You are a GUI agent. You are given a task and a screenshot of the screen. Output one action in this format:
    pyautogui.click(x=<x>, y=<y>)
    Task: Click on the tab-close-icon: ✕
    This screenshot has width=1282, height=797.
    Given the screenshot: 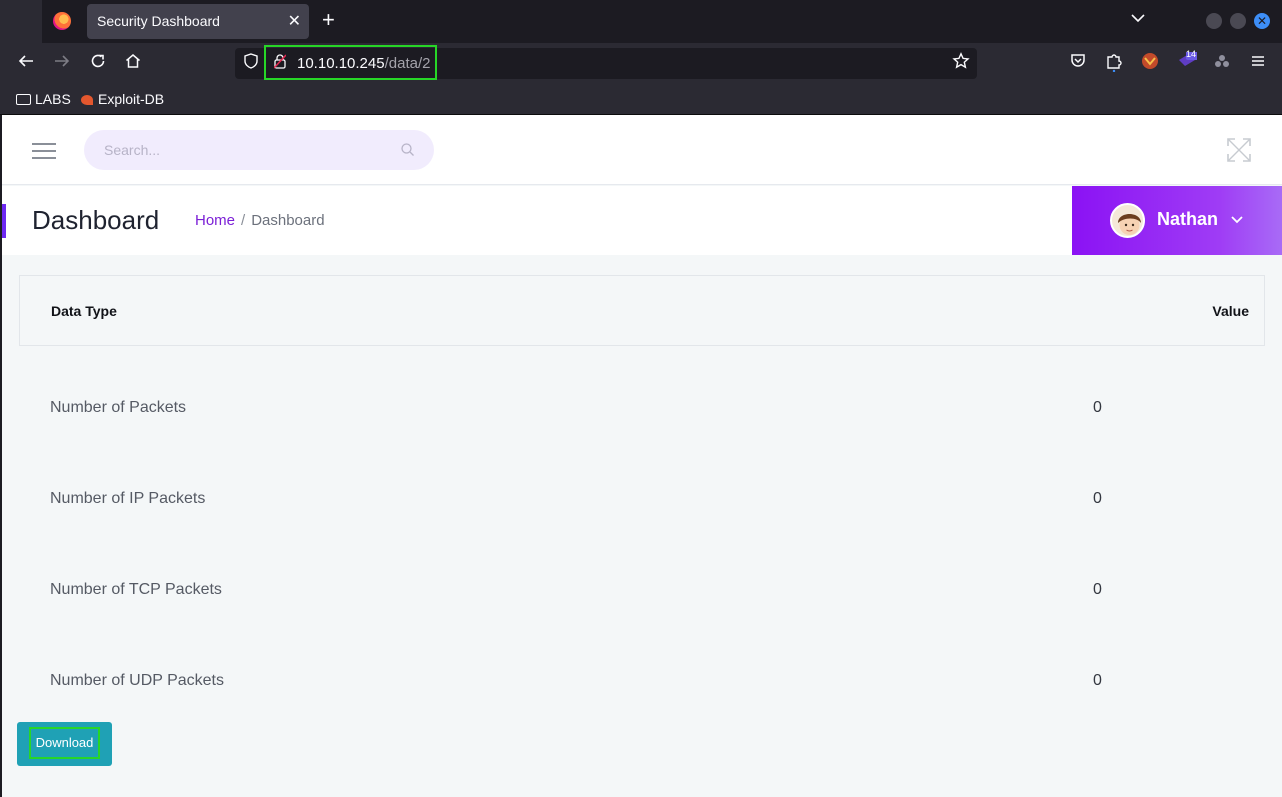 What is the action you would take?
    pyautogui.click(x=294, y=21)
    